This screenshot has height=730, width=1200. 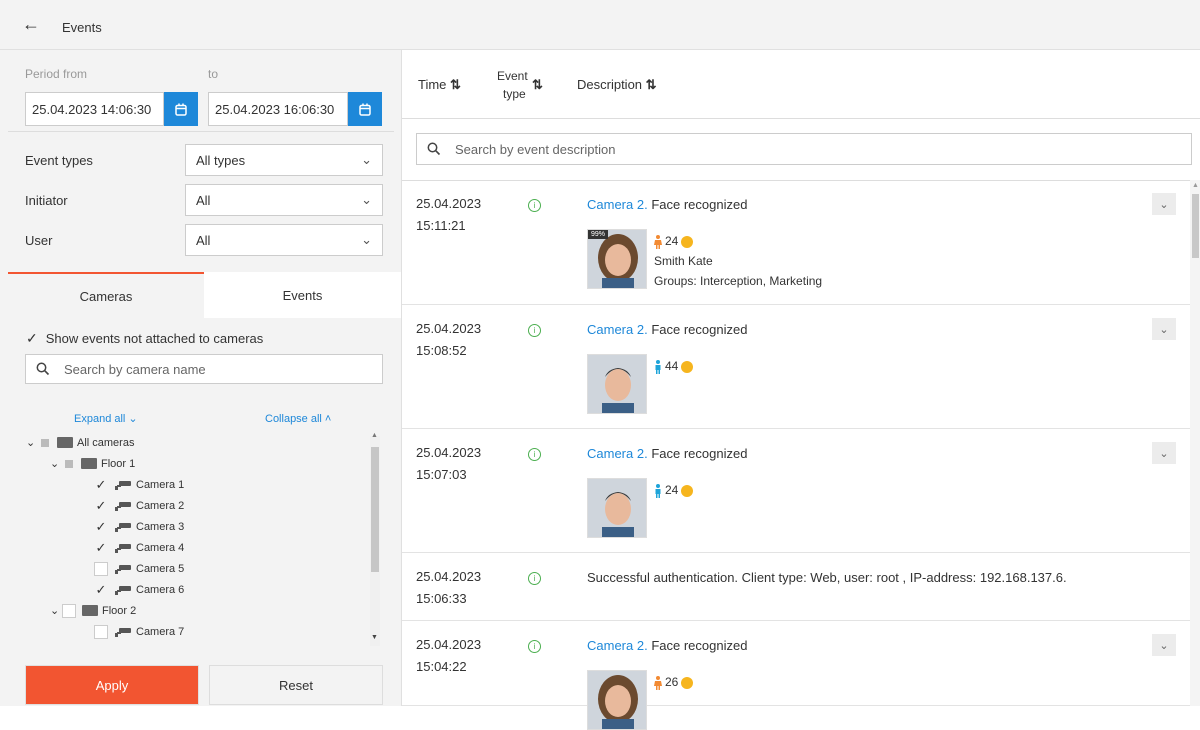 I want to click on sort-icon: ⇅, so click(x=537, y=85).